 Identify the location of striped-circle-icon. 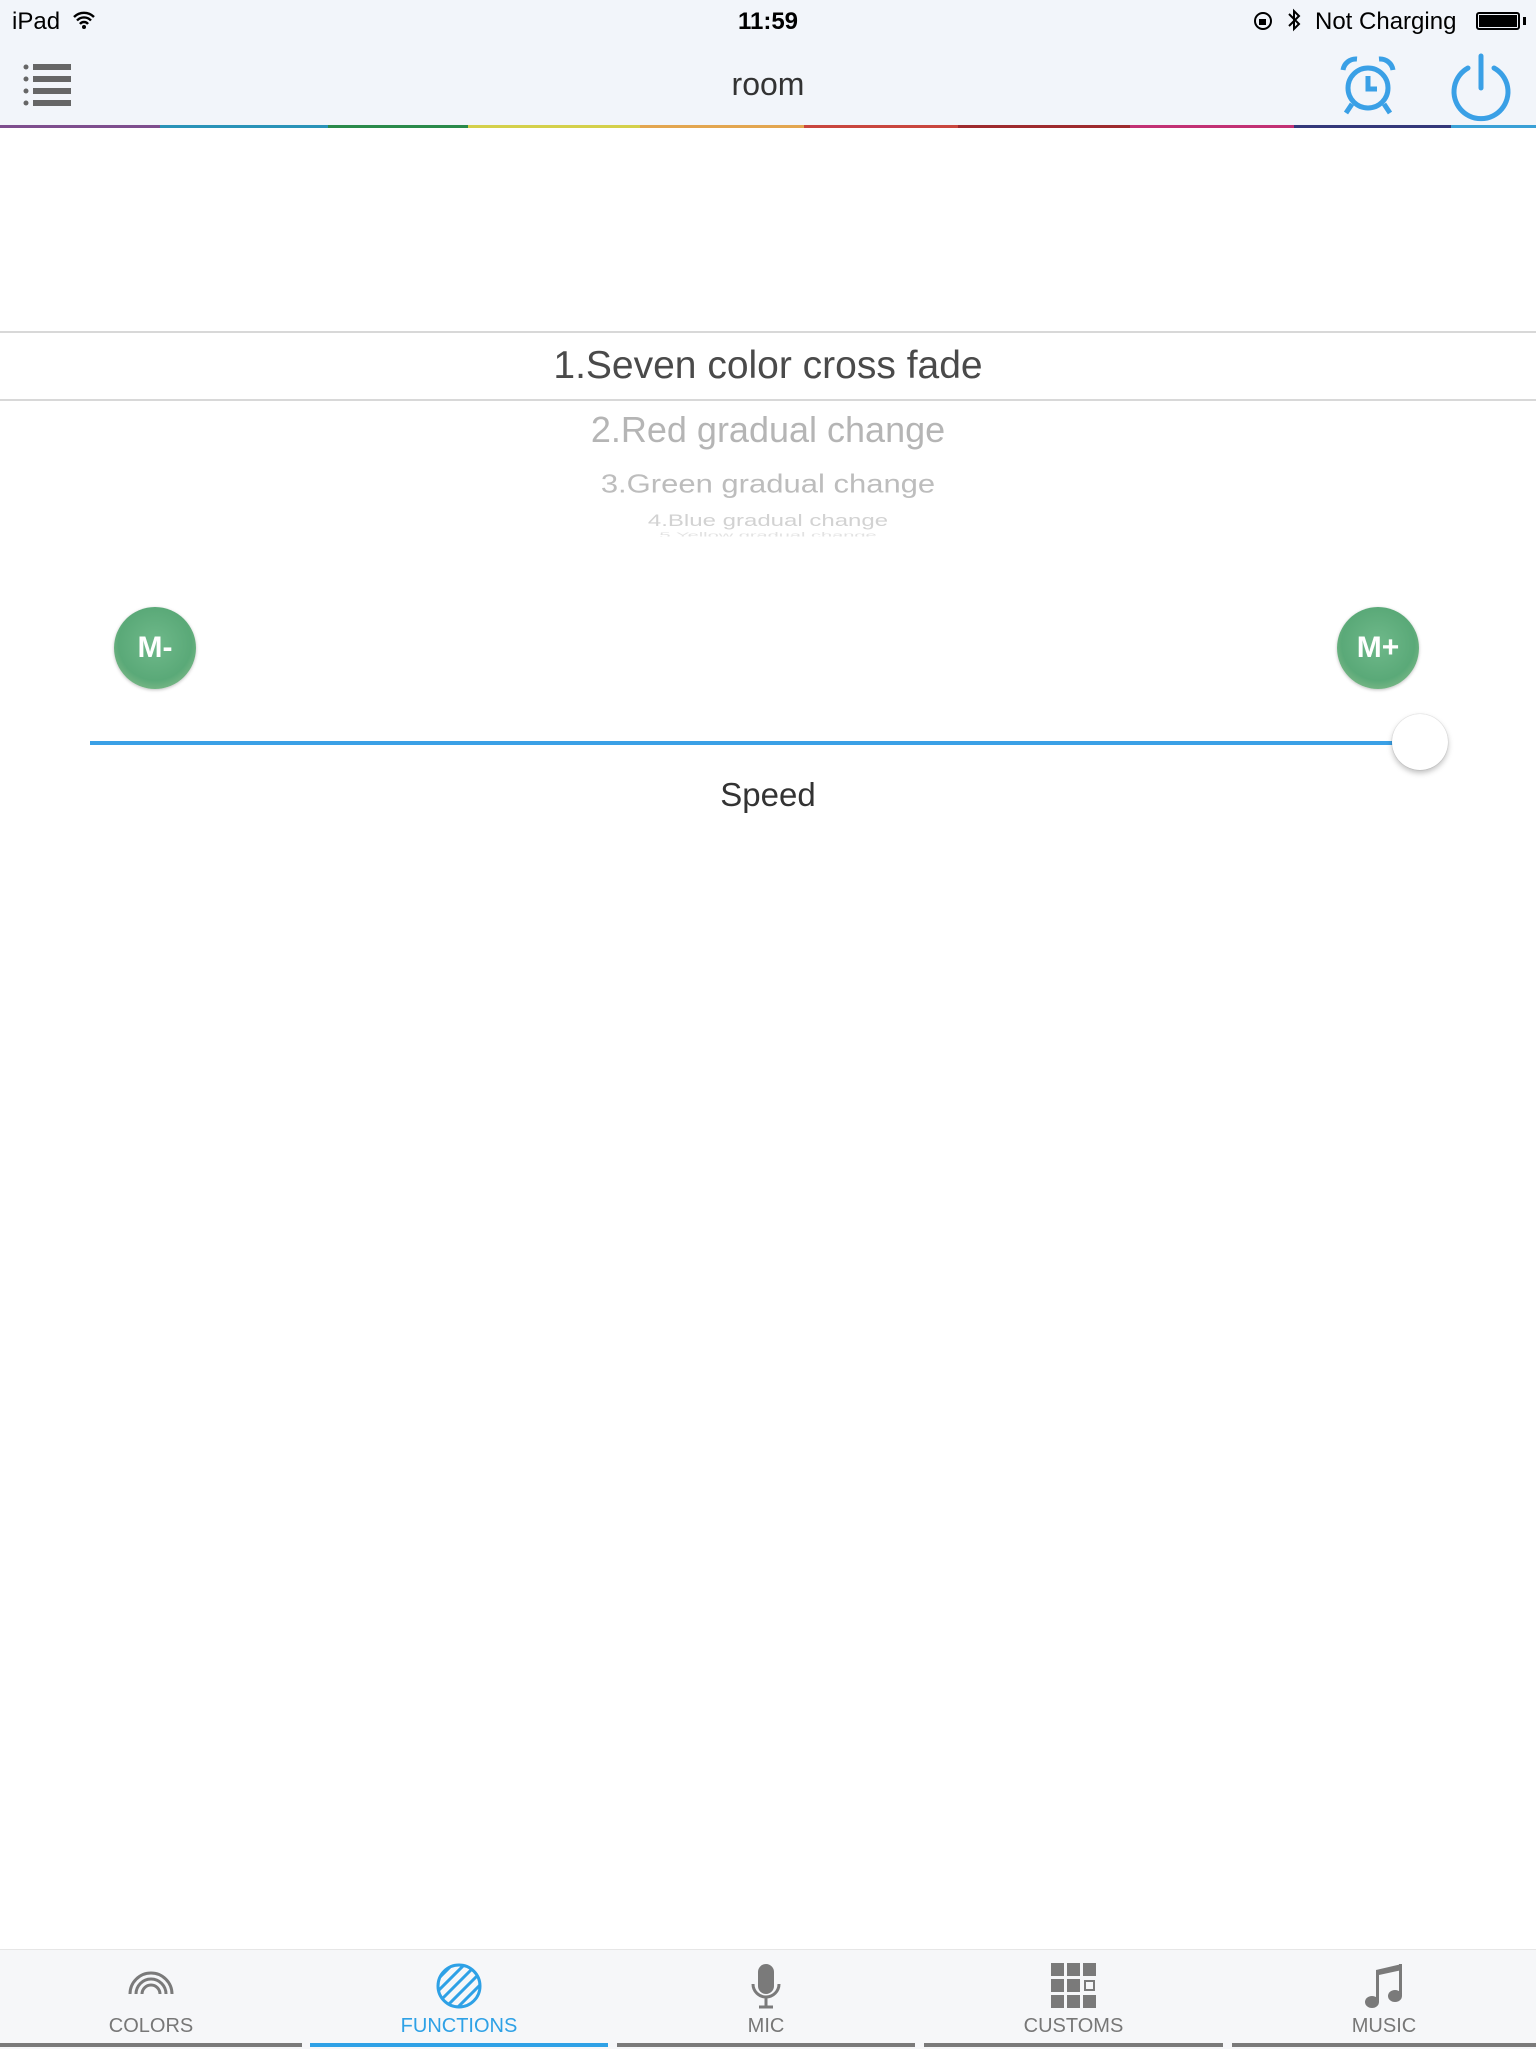
(459, 1986).